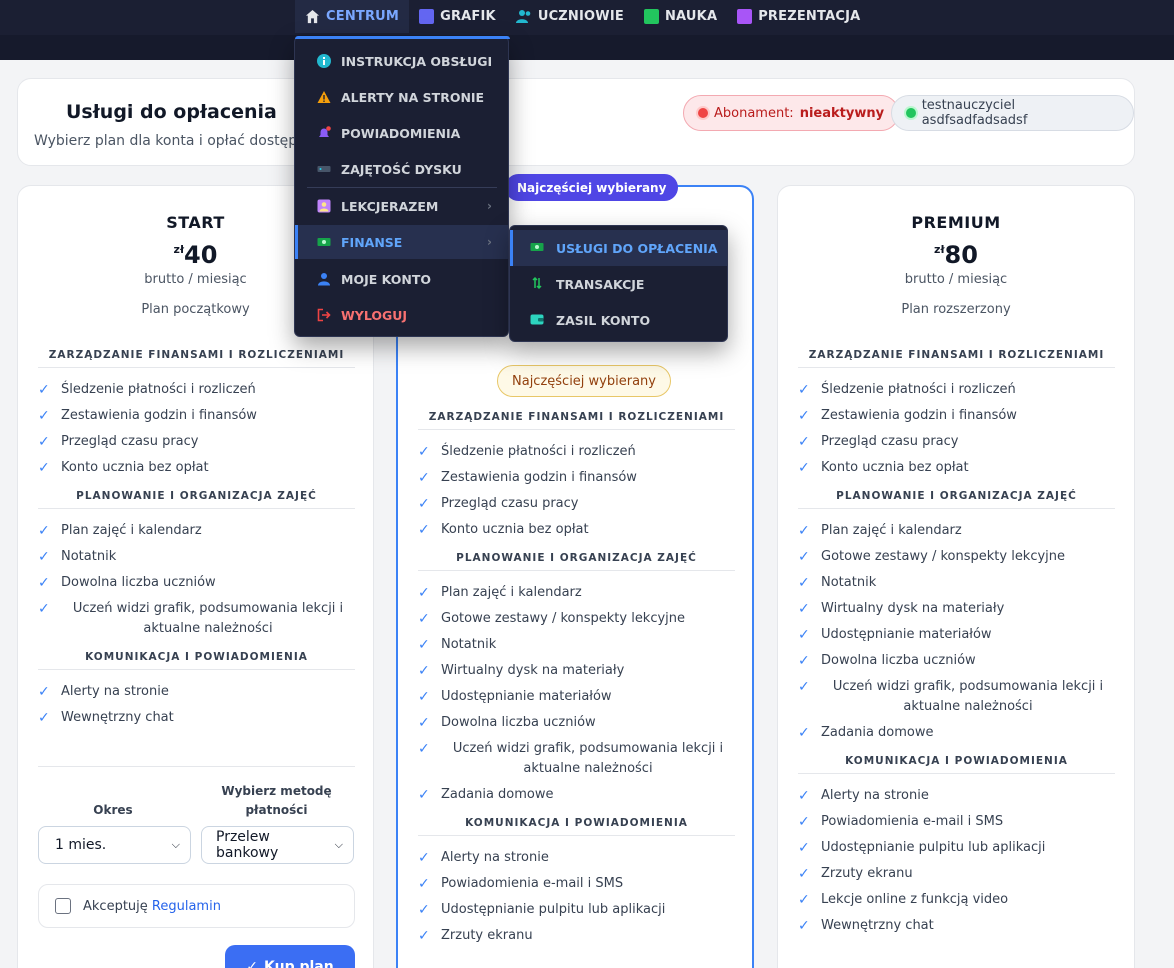 This screenshot has height=968, width=1174. I want to click on submenu-item-zasil-konto: ZASIL KONTO, so click(618, 320).